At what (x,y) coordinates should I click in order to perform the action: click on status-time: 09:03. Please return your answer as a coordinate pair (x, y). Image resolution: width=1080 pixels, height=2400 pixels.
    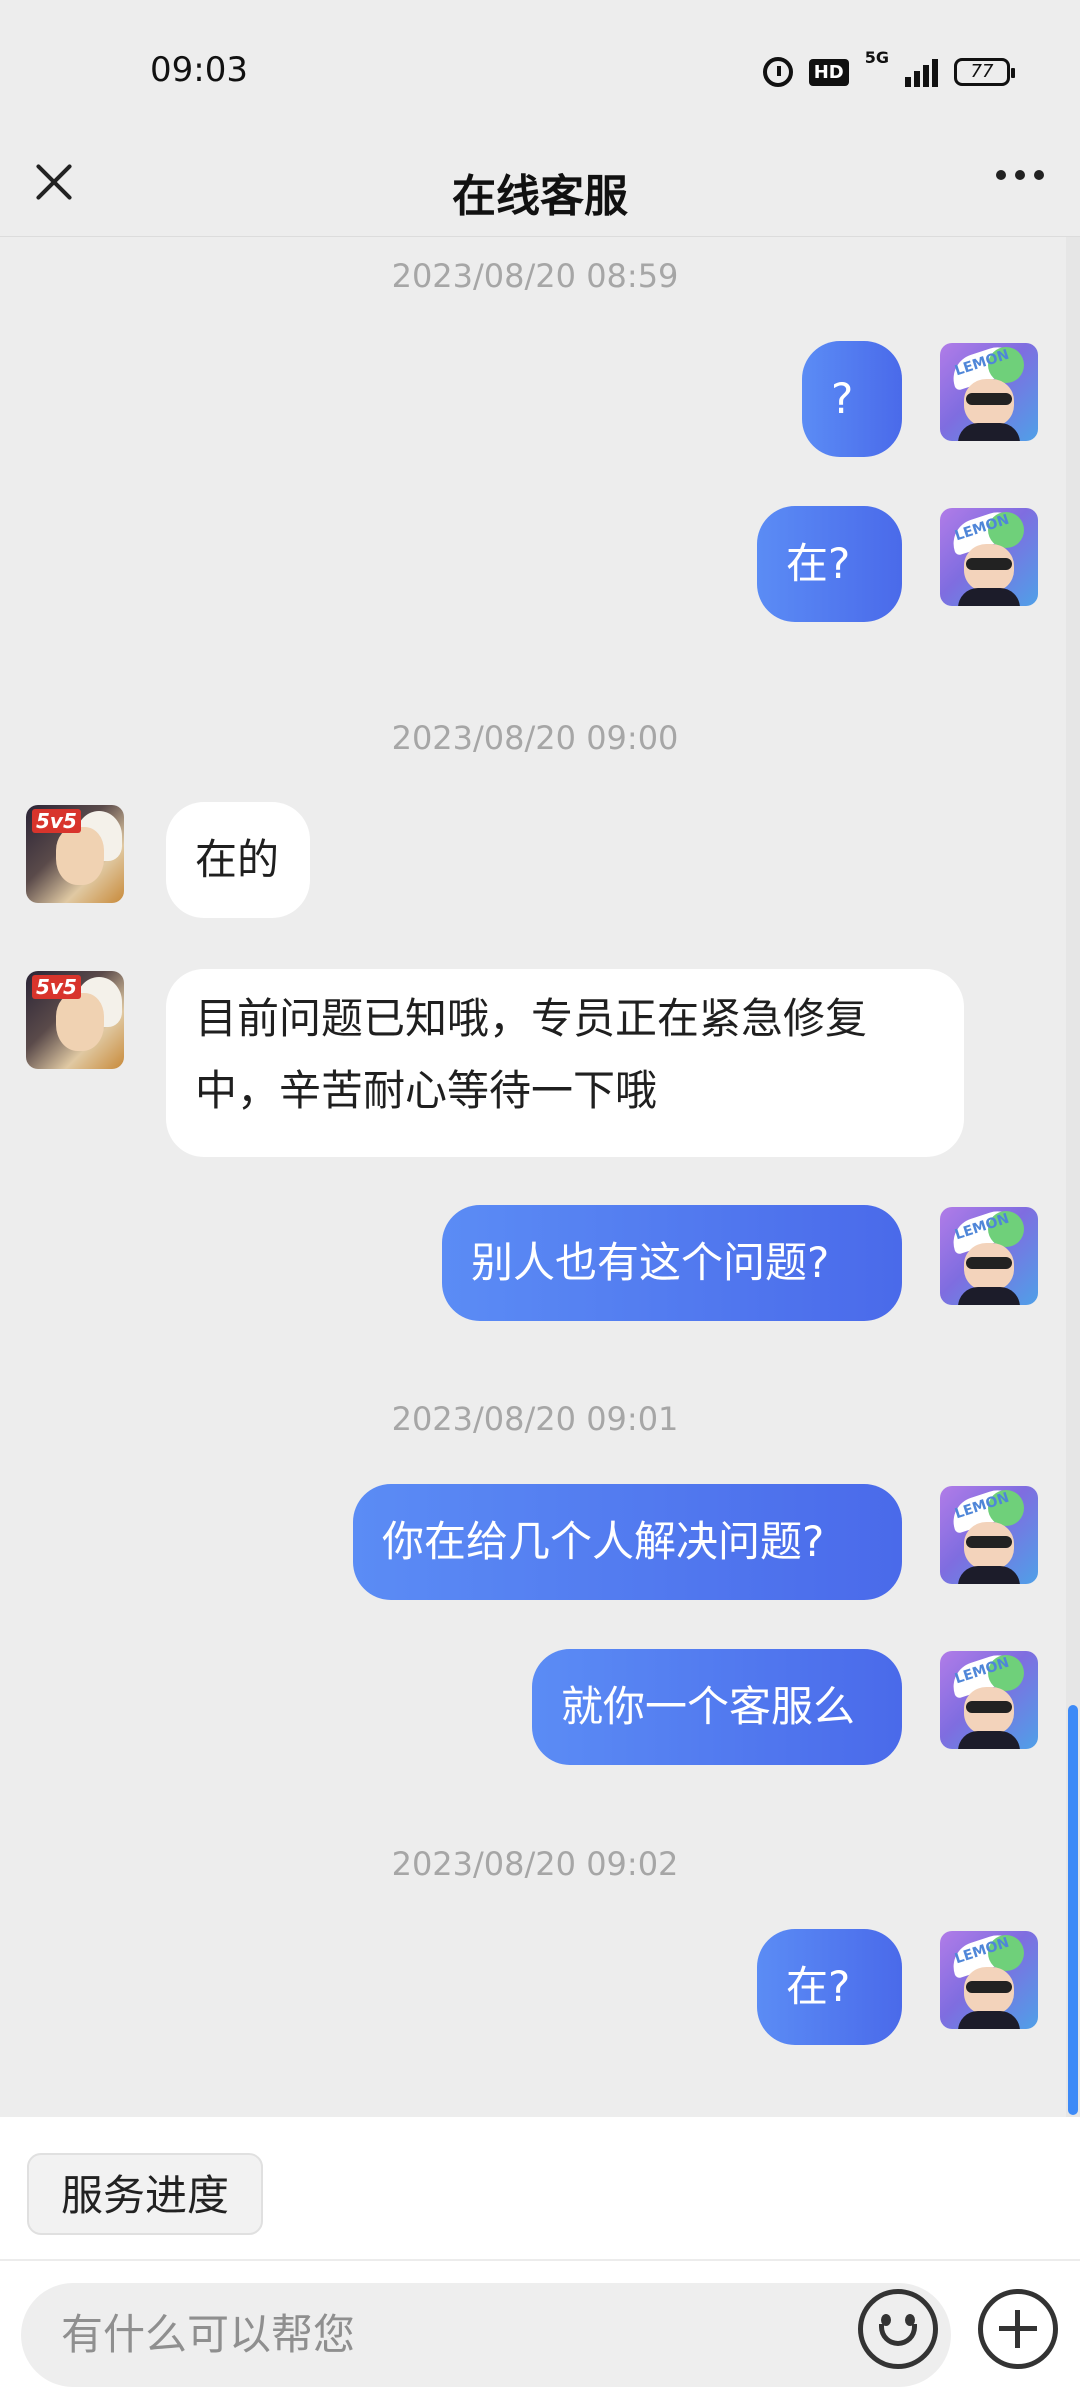
    Looking at the image, I should click on (199, 70).